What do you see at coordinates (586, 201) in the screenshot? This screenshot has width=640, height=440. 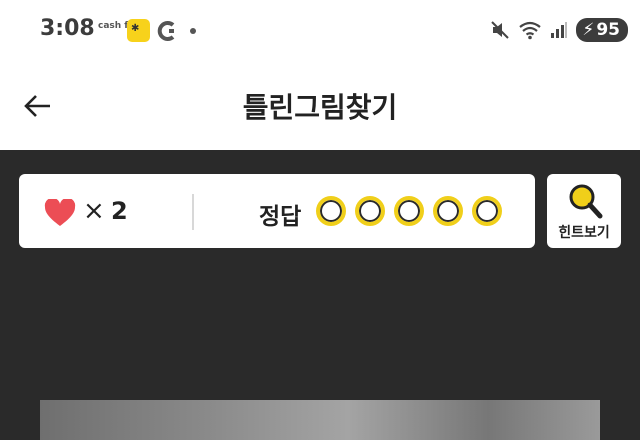 I see `magnifier-icon` at bounding box center [586, 201].